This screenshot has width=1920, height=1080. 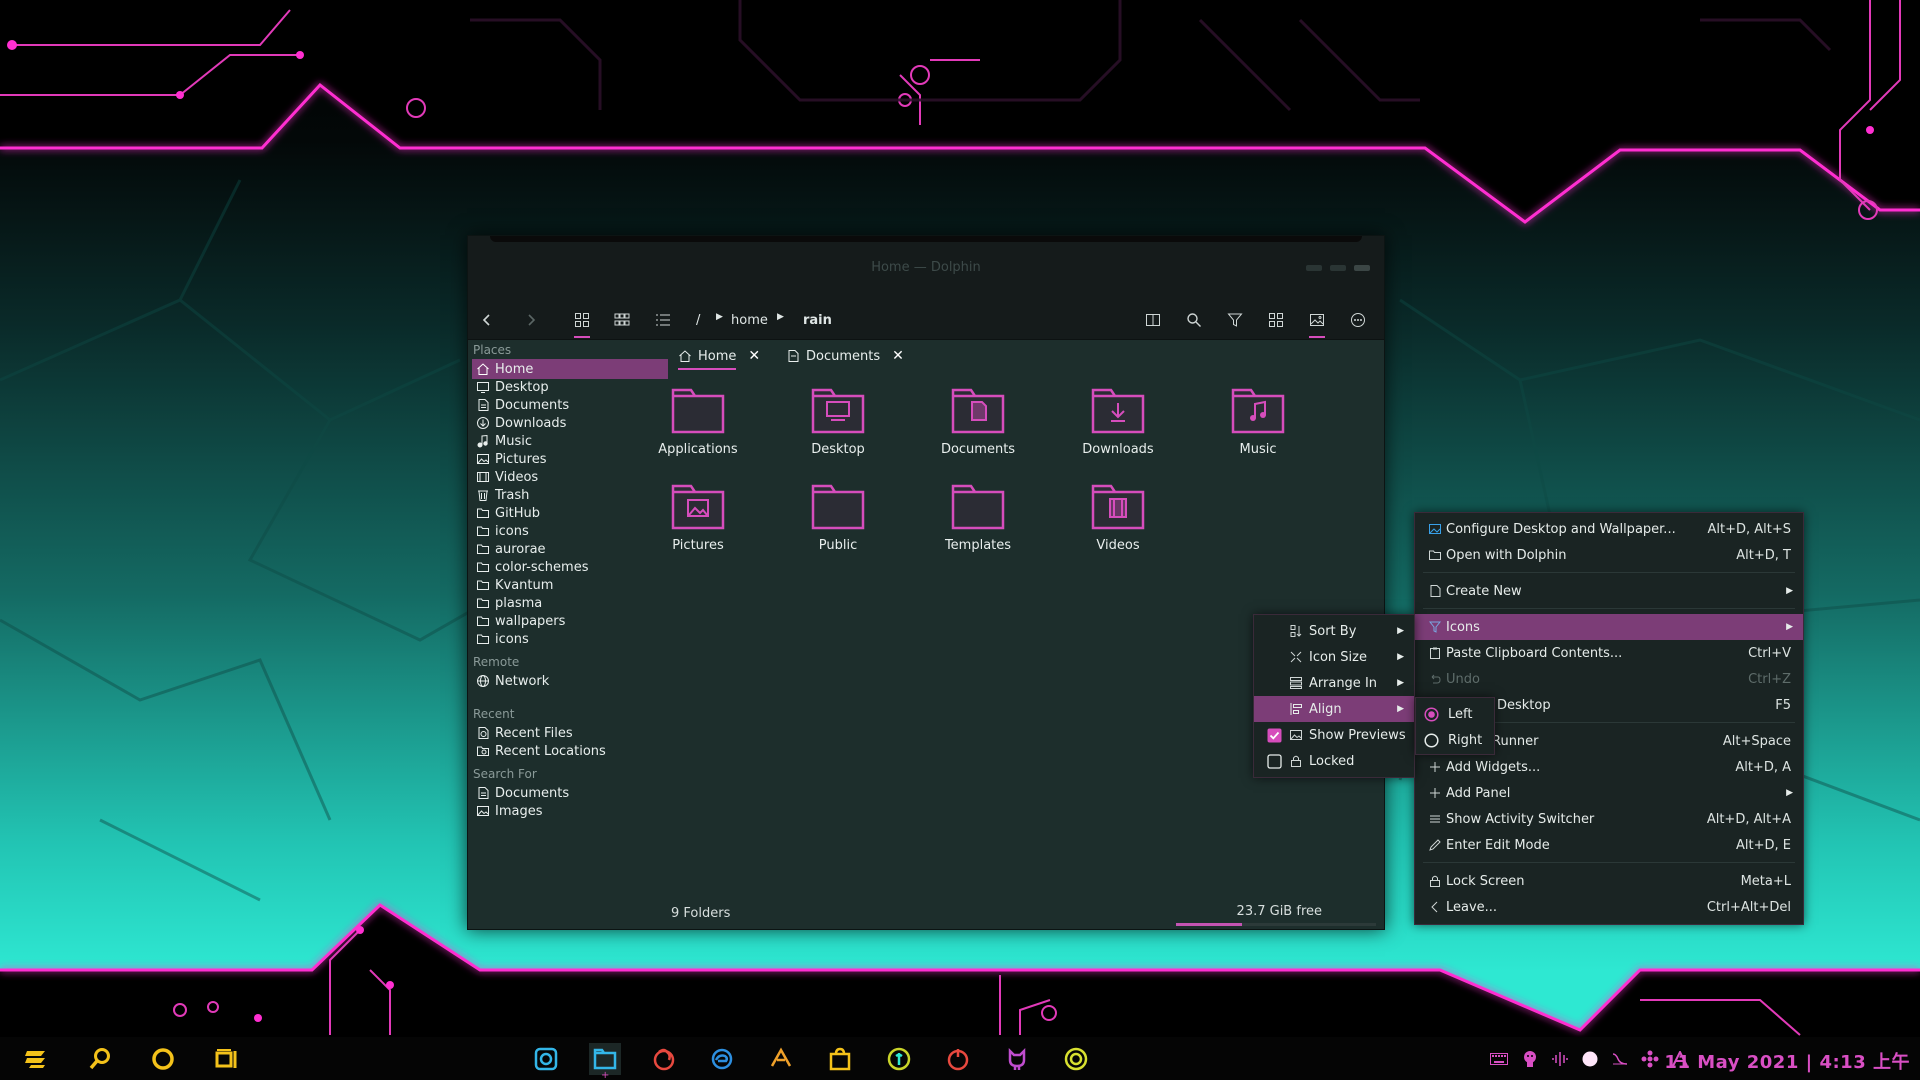 I want to click on sidebar-item-color-schemes: color-schemes, so click(x=570, y=567).